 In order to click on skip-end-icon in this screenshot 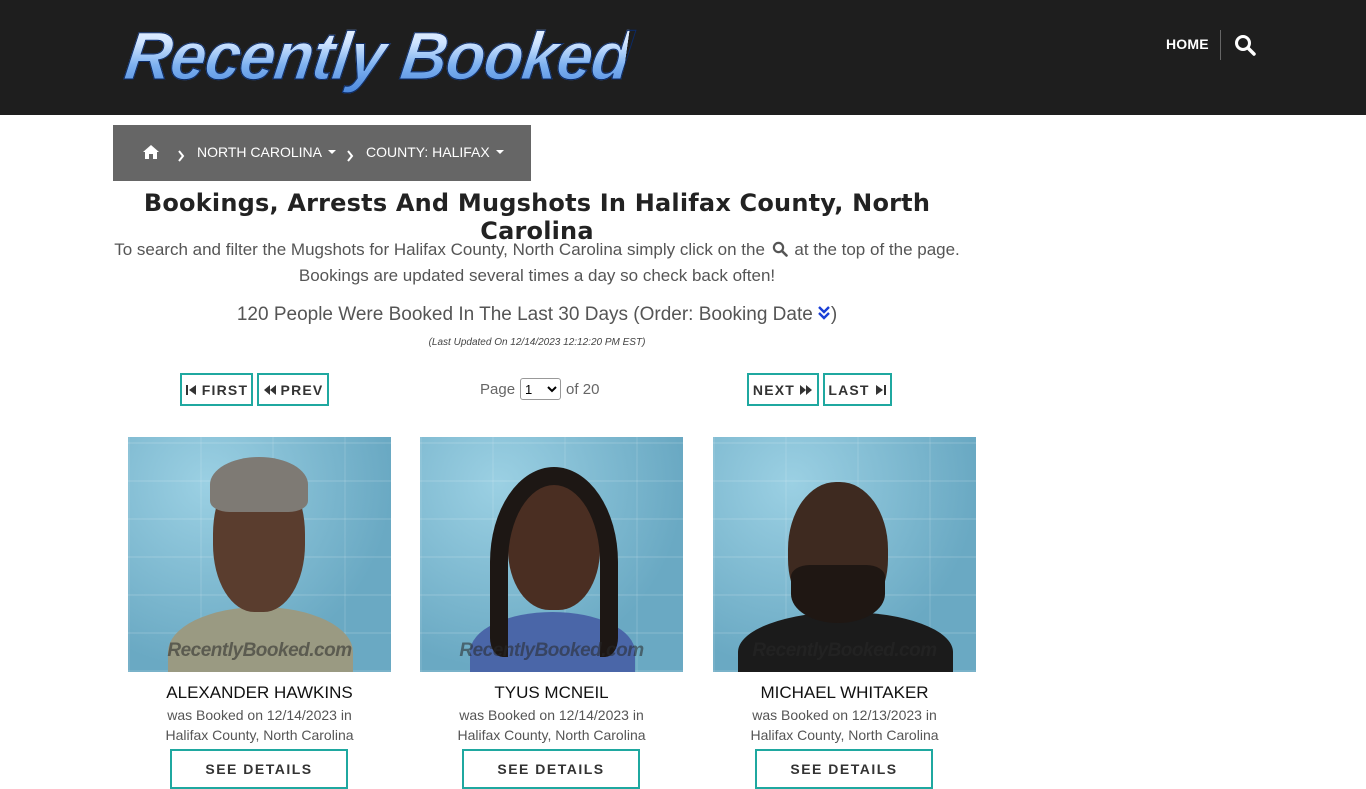, I will do `click(880, 389)`.